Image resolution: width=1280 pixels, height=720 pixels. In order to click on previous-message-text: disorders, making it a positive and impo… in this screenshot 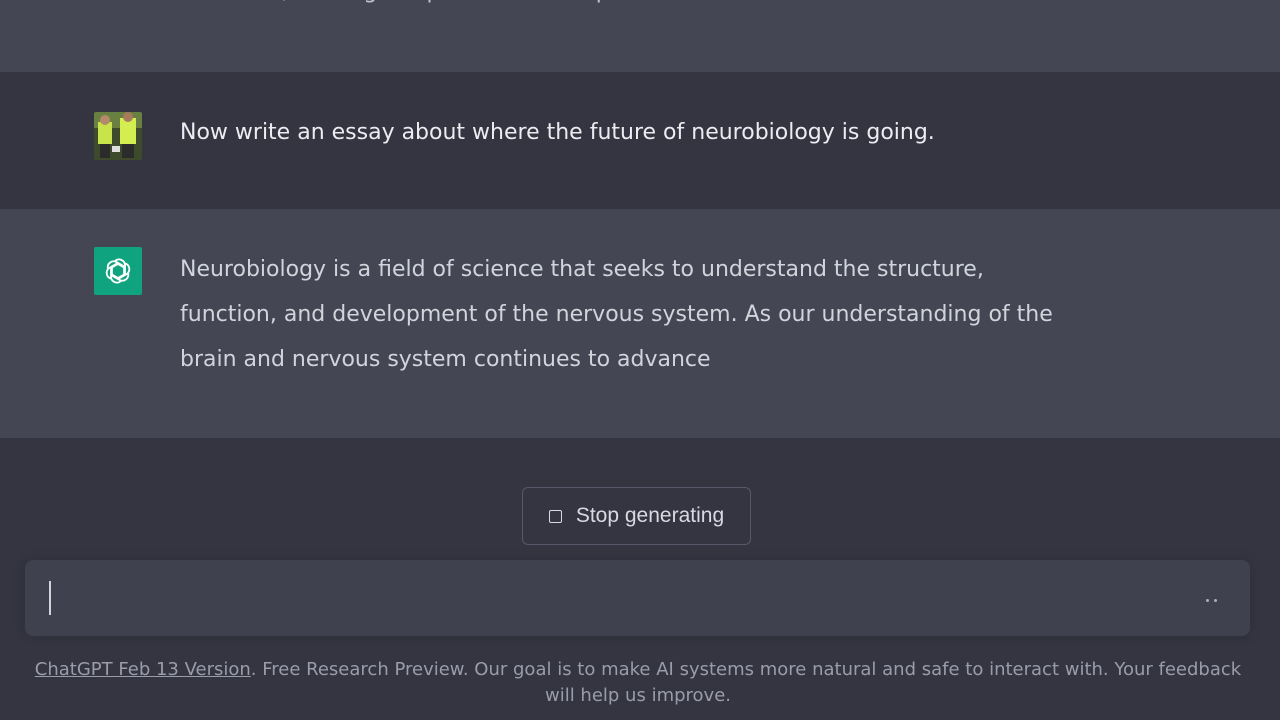, I will do `click(630, 7)`.